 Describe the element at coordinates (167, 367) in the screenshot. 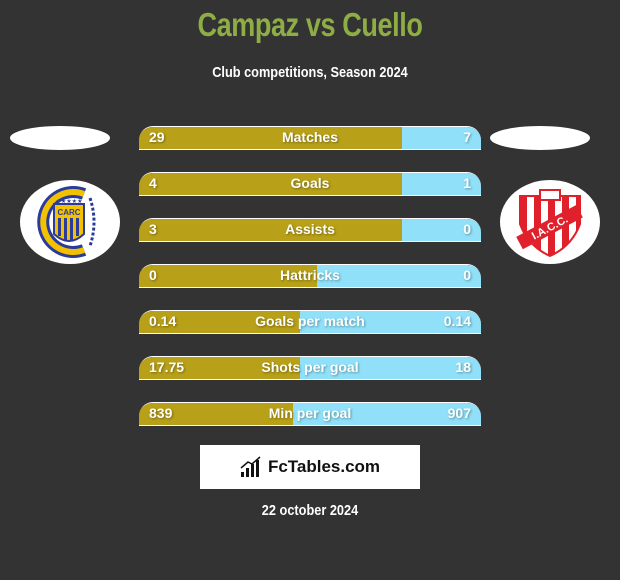

I see `left-value: 17.75` at that location.